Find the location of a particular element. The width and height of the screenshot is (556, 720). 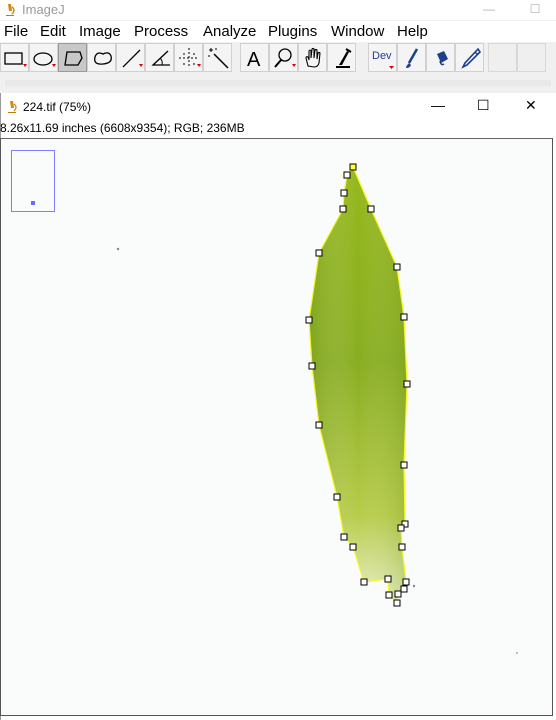

developer-menu-button: Dev is located at coordinates (382, 57).